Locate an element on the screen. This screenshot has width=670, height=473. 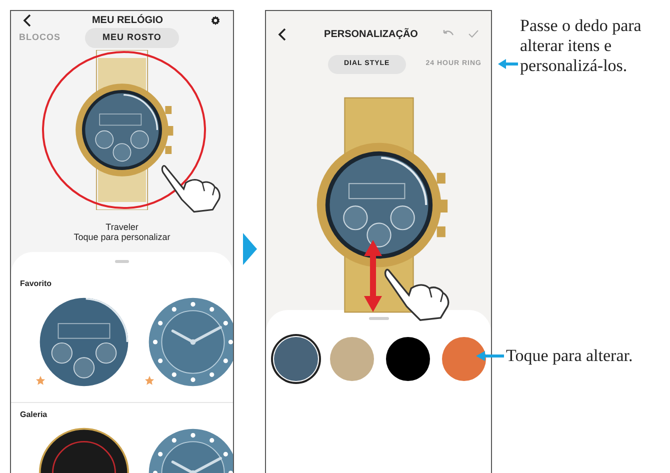
check-icon is located at coordinates (473, 34).